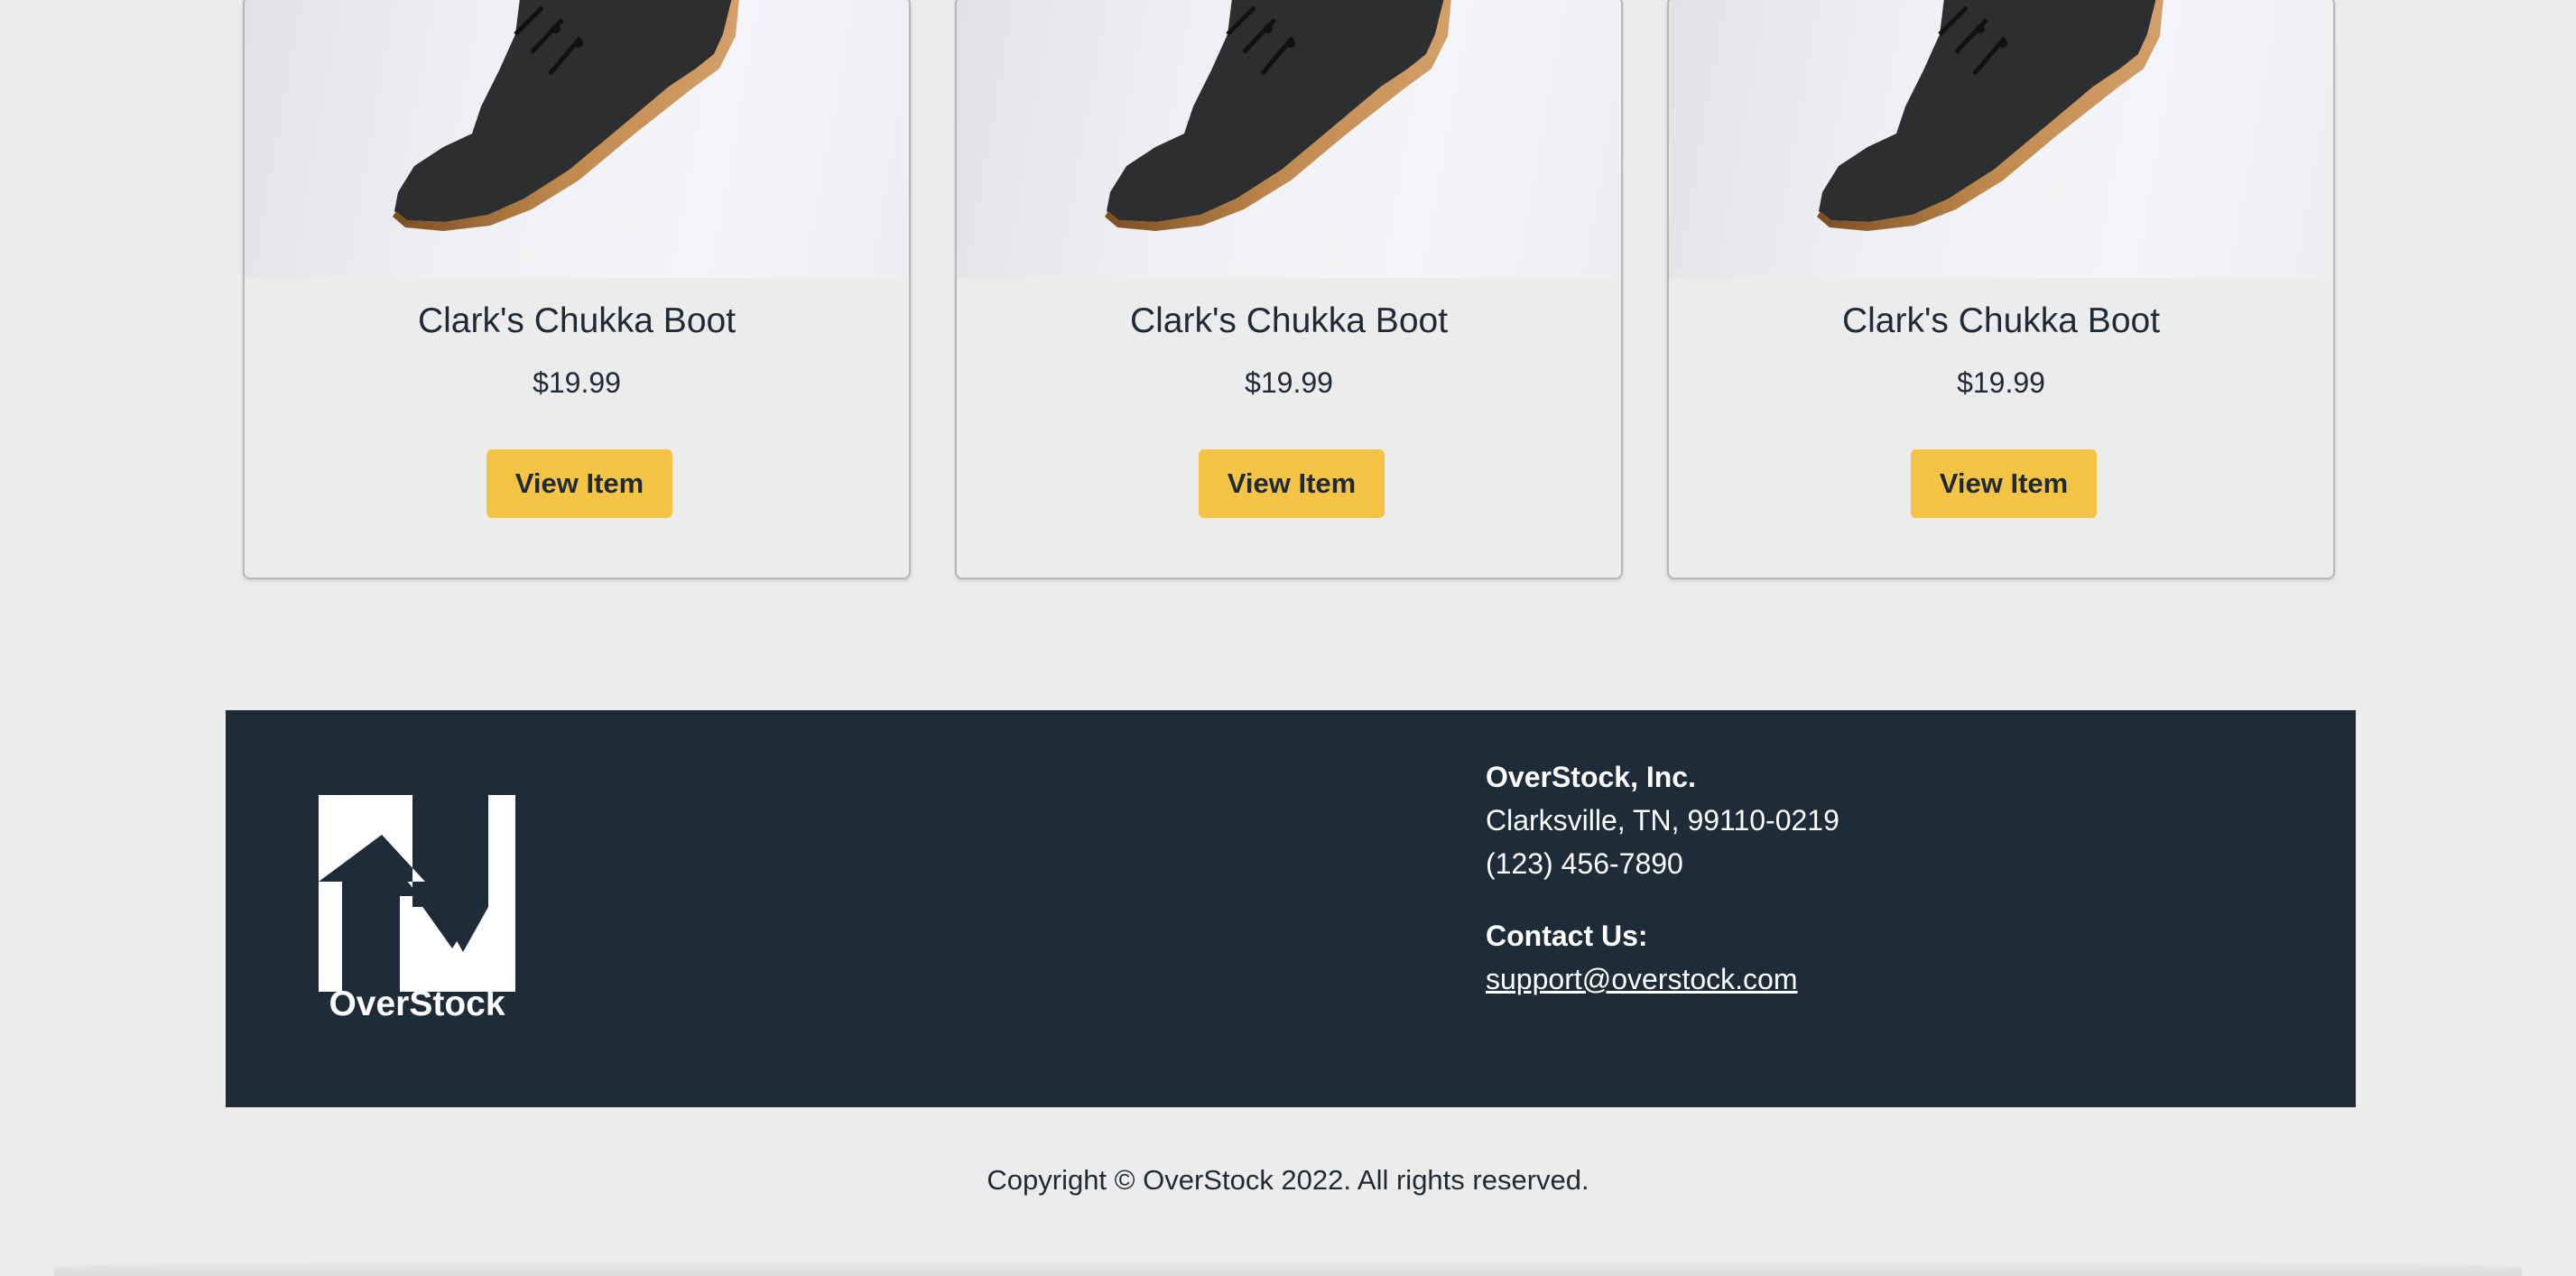 The width and height of the screenshot is (2576, 1276). I want to click on support-email-link: support@overstock.com, so click(1642, 979).